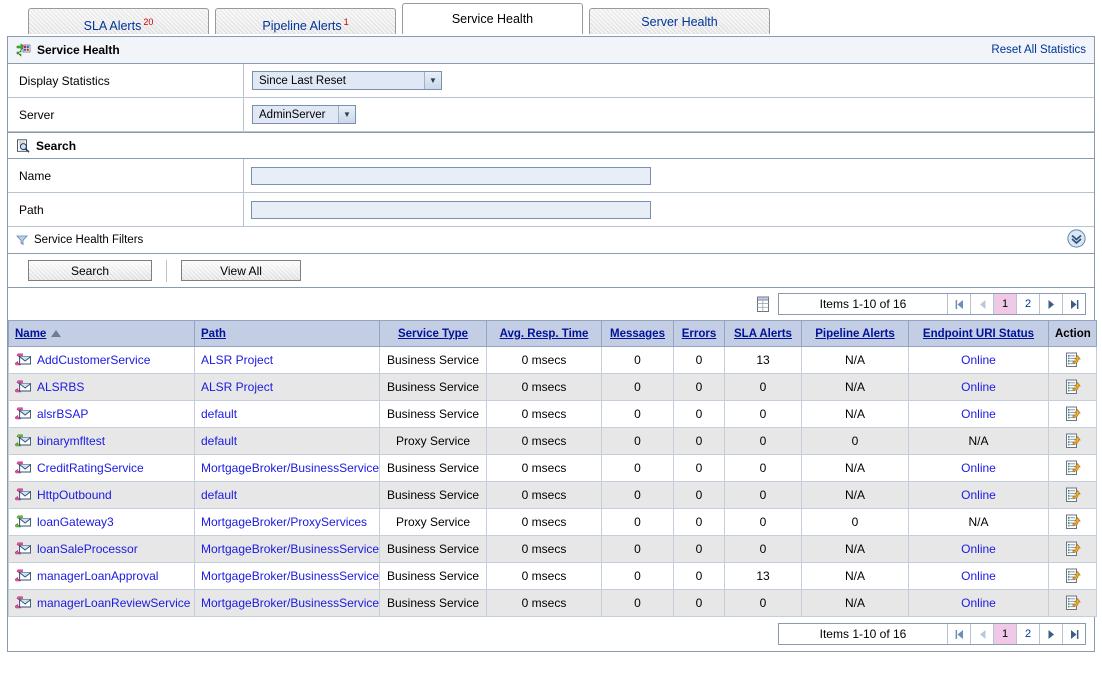 The width and height of the screenshot is (1102, 677). I want to click on service-name-link: managerLoanApproval, so click(97, 576).